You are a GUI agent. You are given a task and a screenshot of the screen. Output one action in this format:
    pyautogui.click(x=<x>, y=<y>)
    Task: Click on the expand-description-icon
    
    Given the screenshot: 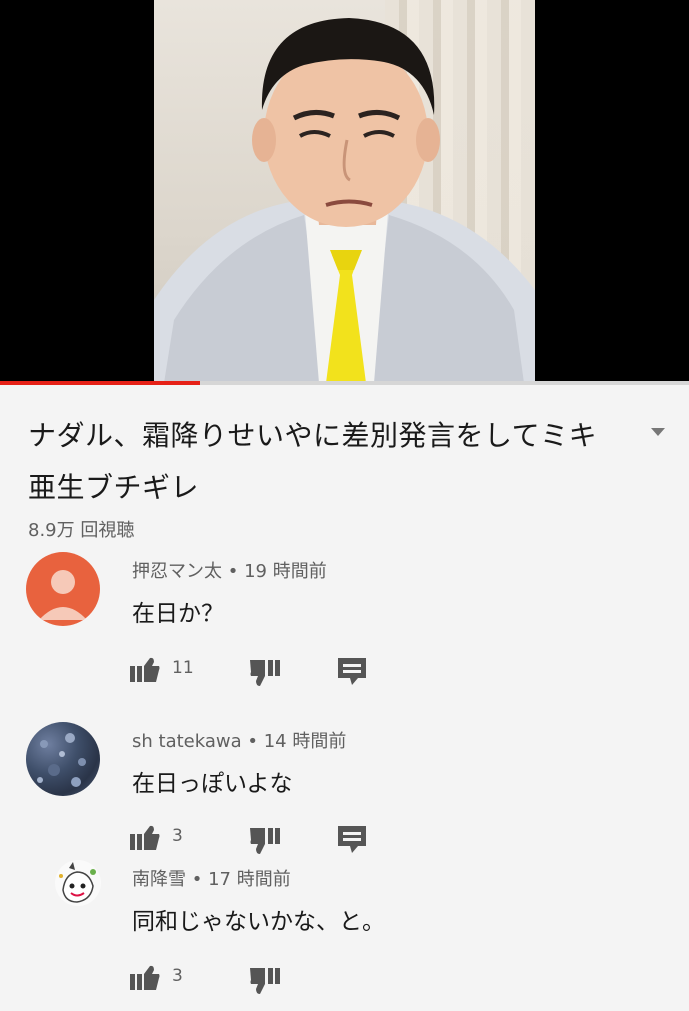 What is the action you would take?
    pyautogui.click(x=658, y=432)
    